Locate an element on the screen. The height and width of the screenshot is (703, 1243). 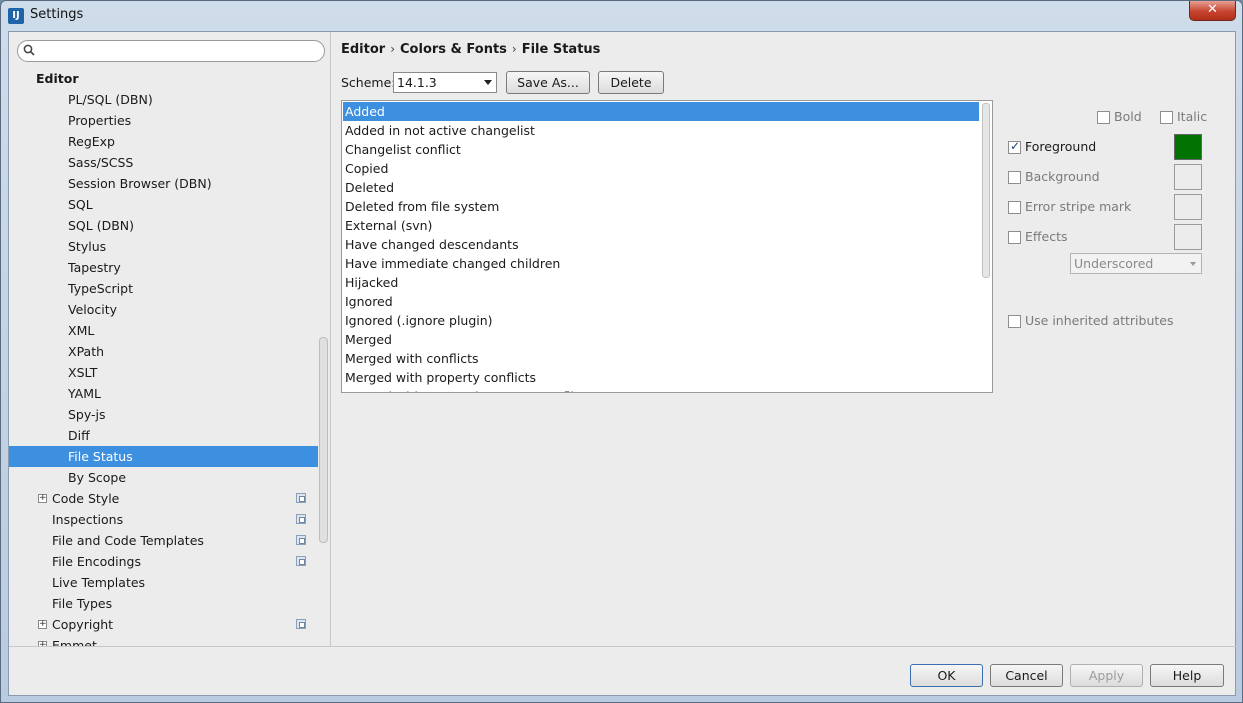
close-button: ✕ is located at coordinates (1212, 11).